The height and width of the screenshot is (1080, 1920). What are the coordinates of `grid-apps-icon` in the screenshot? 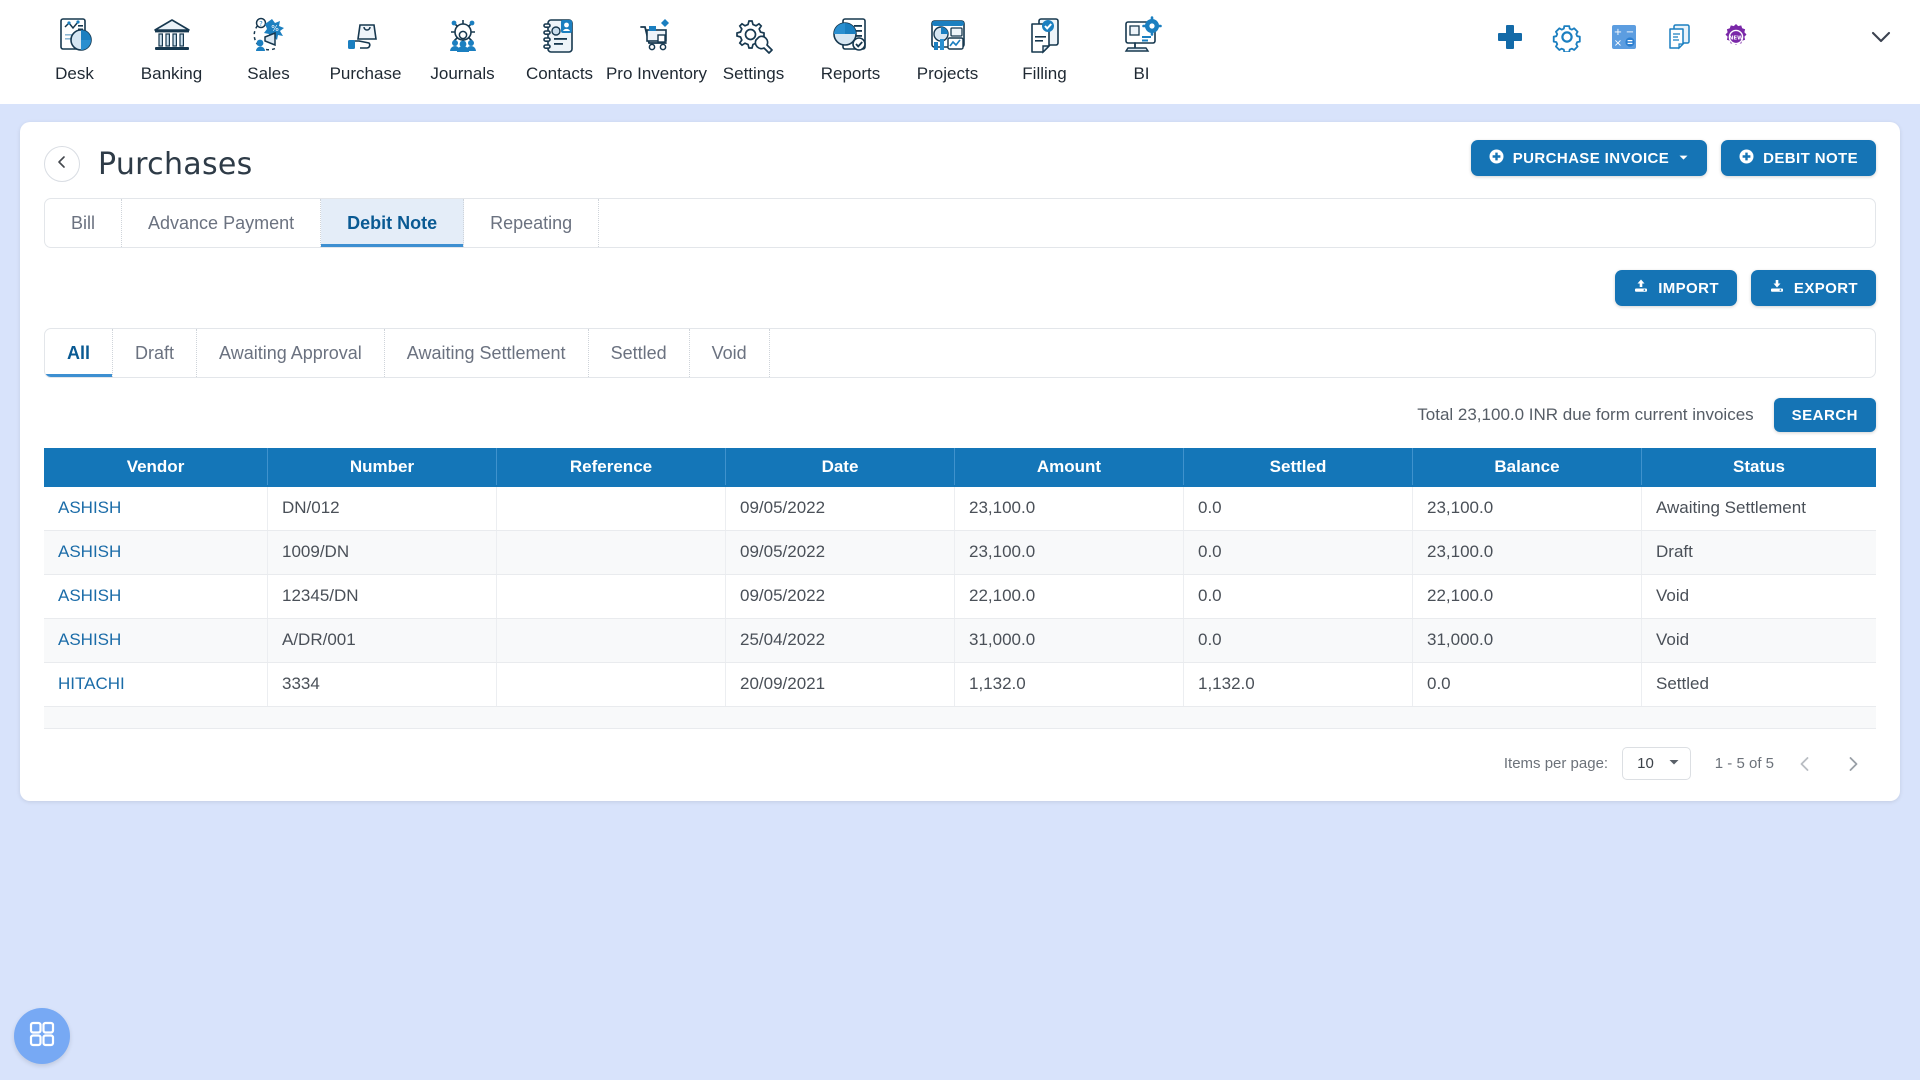 It's located at (42, 1036).